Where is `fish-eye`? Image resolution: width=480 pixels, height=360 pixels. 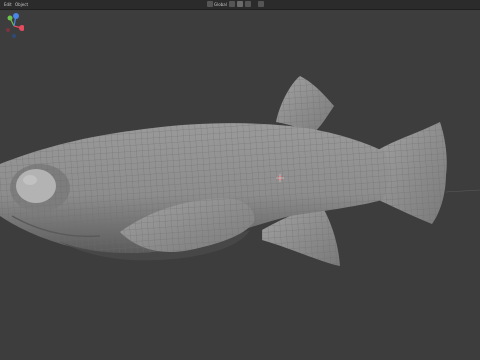
fish-eye is located at coordinates (40, 188).